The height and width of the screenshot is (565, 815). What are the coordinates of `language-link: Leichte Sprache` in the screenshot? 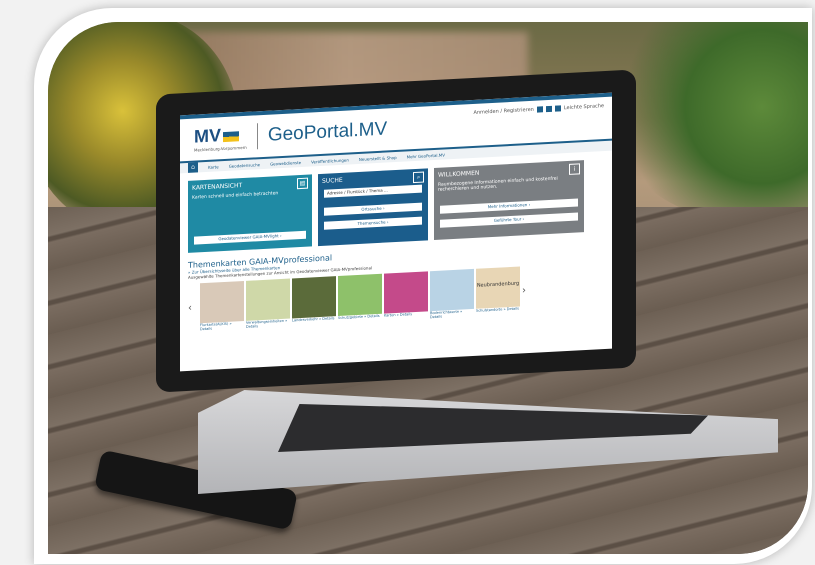 It's located at (584, 107).